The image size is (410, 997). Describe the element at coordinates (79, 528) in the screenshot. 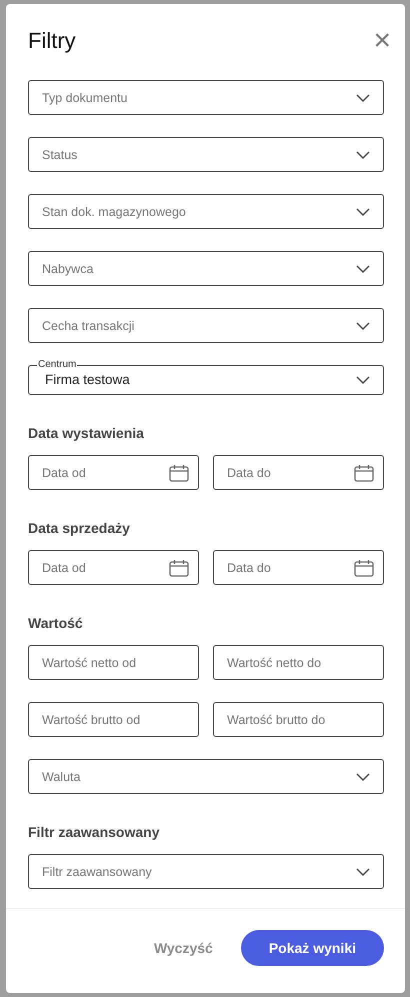

I see `section-heading: Data sprzedaży` at that location.